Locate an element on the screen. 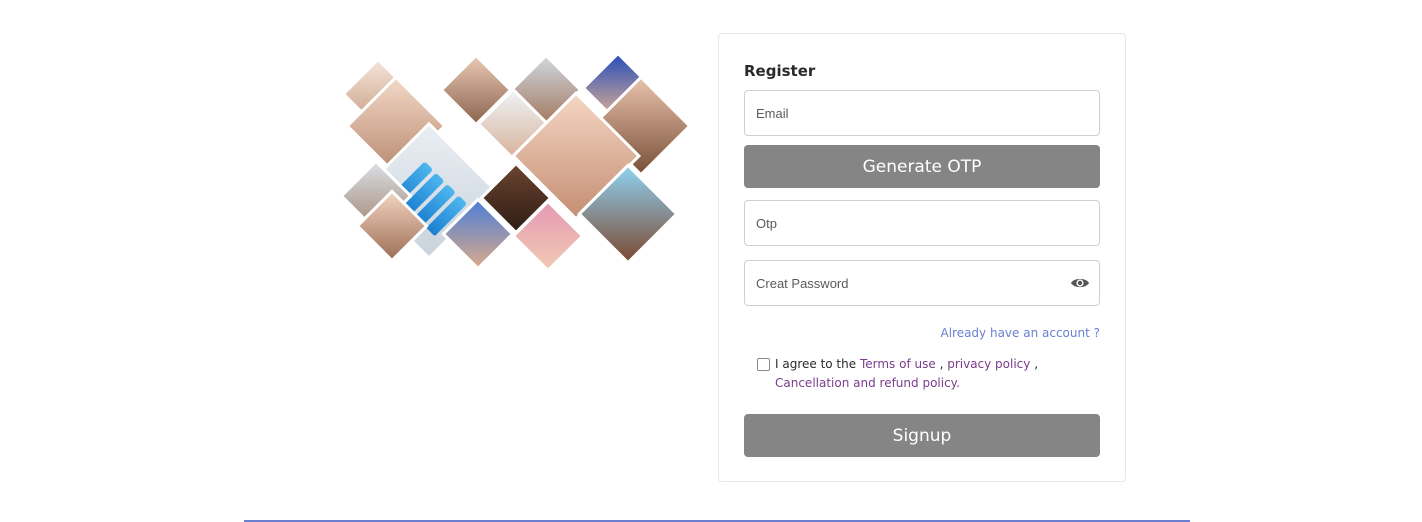 This screenshot has width=1422, height=522. password-field-wrapper is located at coordinates (922, 283).